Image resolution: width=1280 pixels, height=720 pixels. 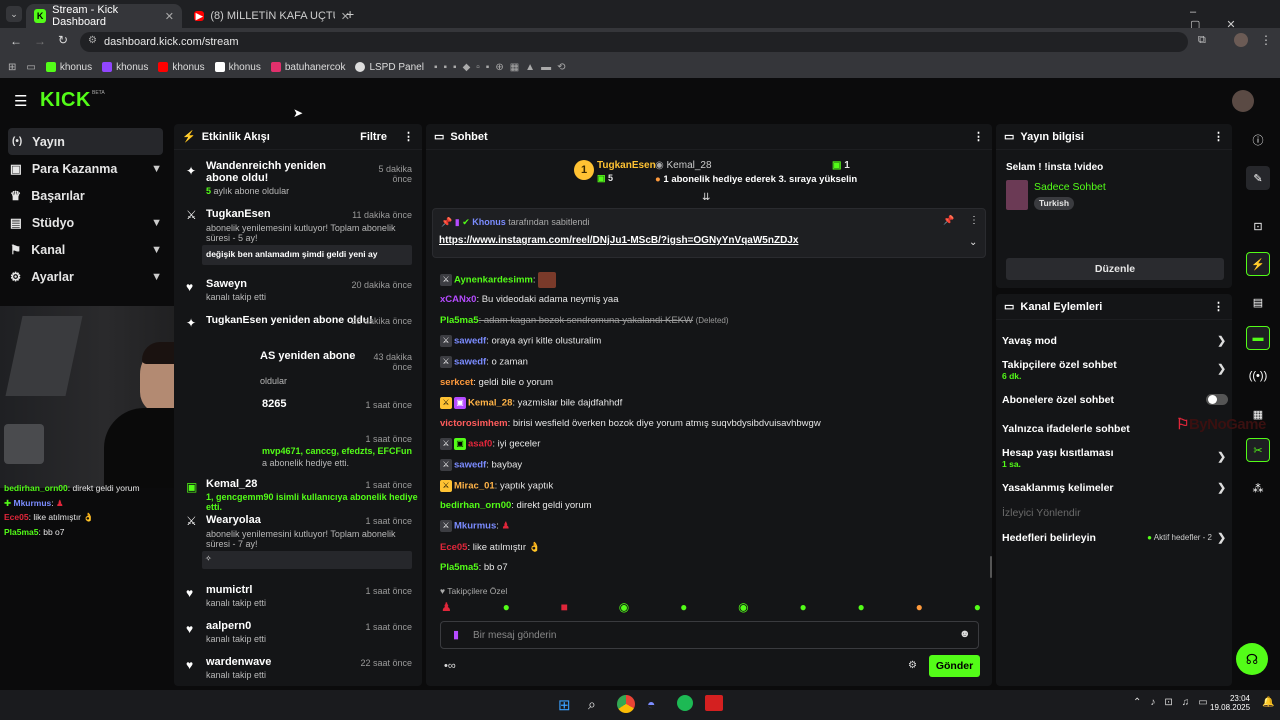 I want to click on kick-logo: KICK, so click(x=65, y=100).